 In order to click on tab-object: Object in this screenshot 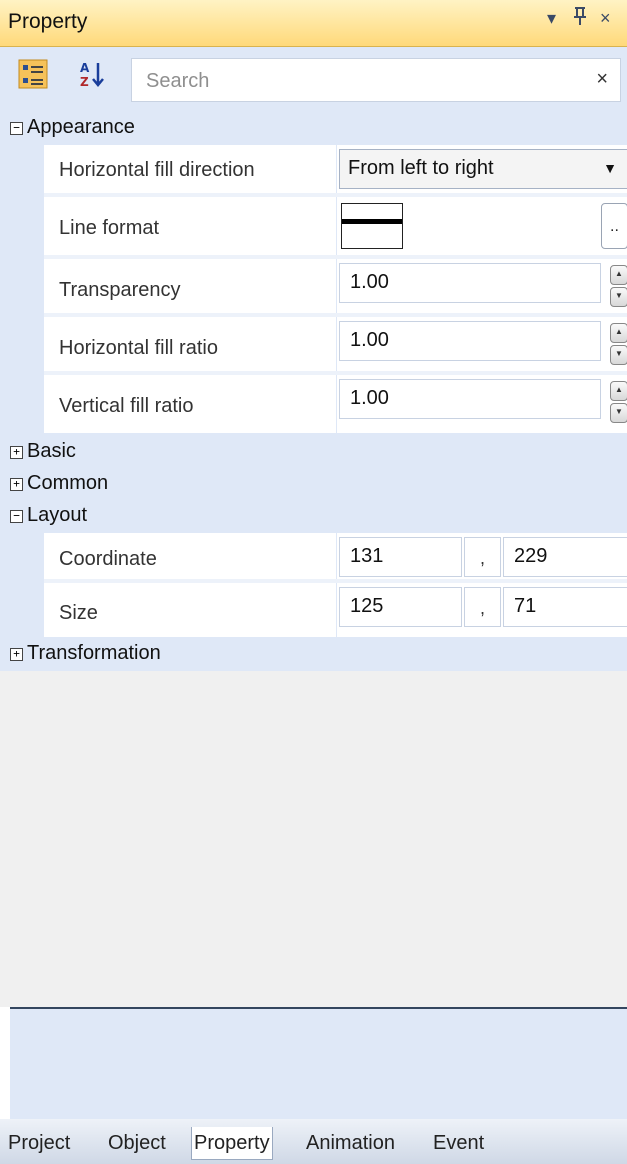, I will do `click(137, 1143)`.